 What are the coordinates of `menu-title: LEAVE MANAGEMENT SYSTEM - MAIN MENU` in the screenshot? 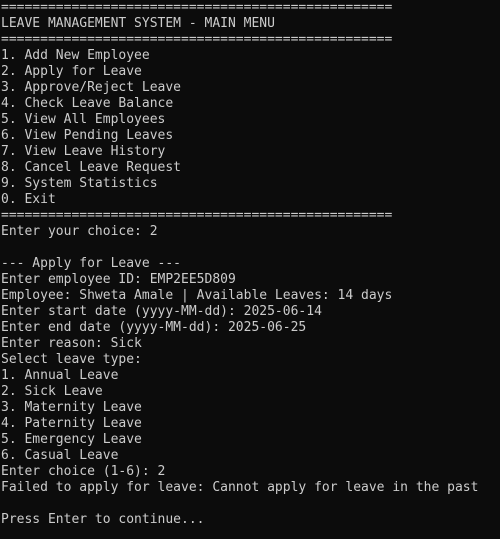 It's located at (138, 23).